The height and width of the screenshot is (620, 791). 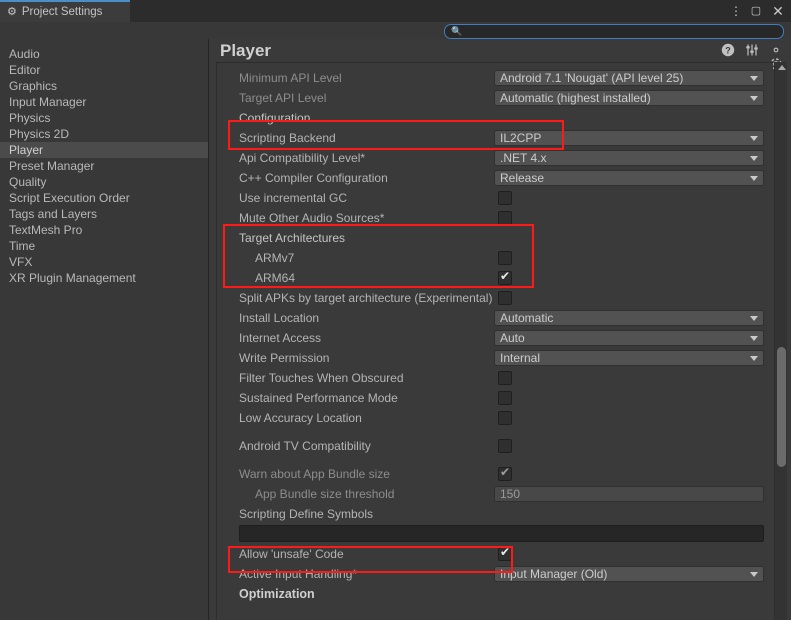 I want to click on checkbox-armv7, so click(x=505, y=258).